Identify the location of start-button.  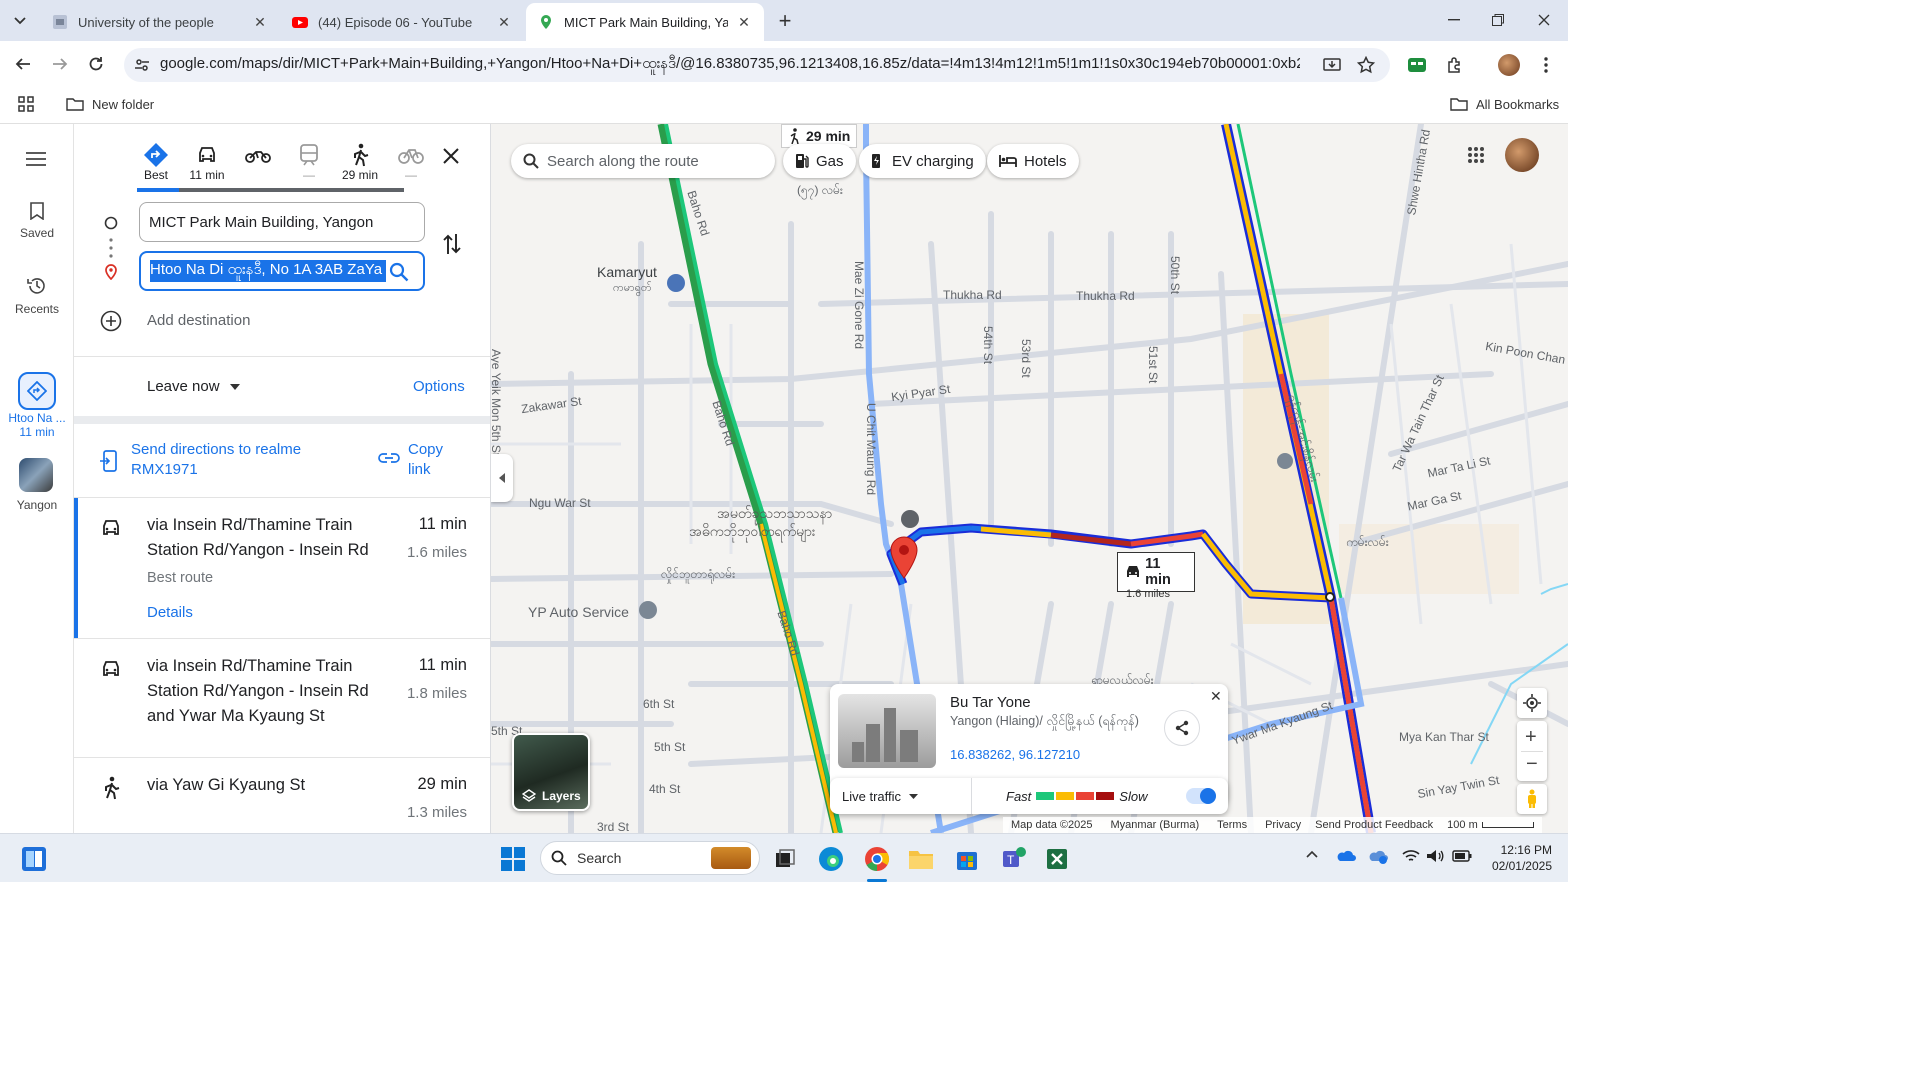
(513, 859).